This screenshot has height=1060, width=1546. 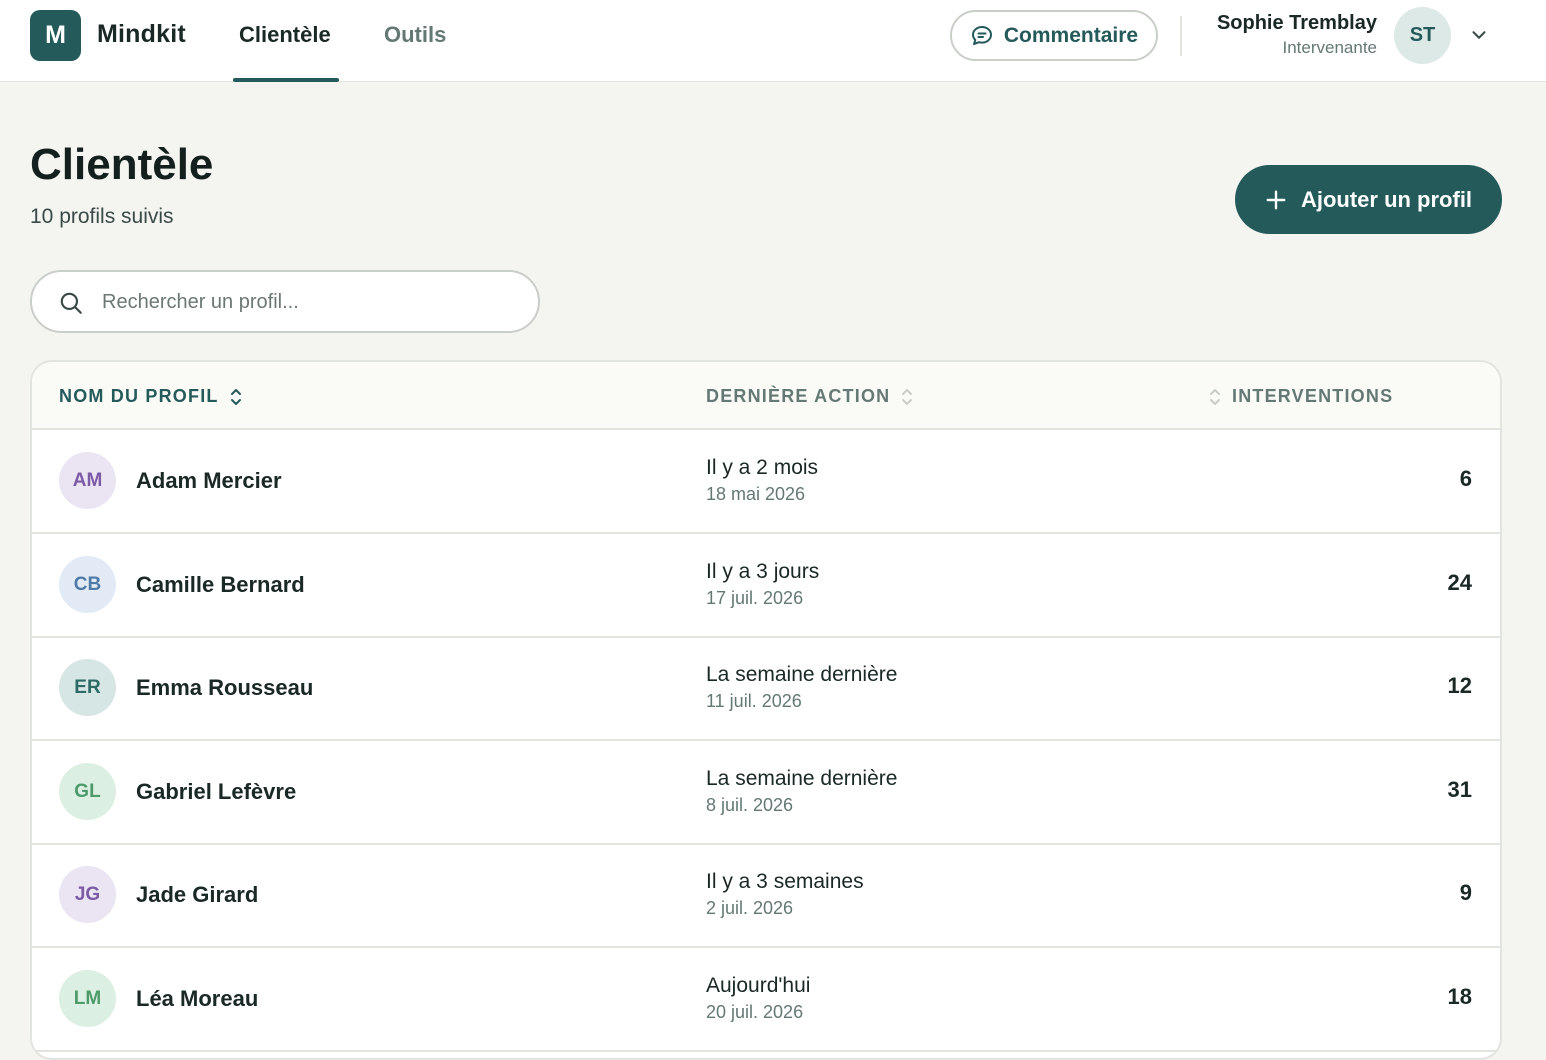 What do you see at coordinates (285, 35) in the screenshot?
I see `tab-clientele: Clientèle` at bounding box center [285, 35].